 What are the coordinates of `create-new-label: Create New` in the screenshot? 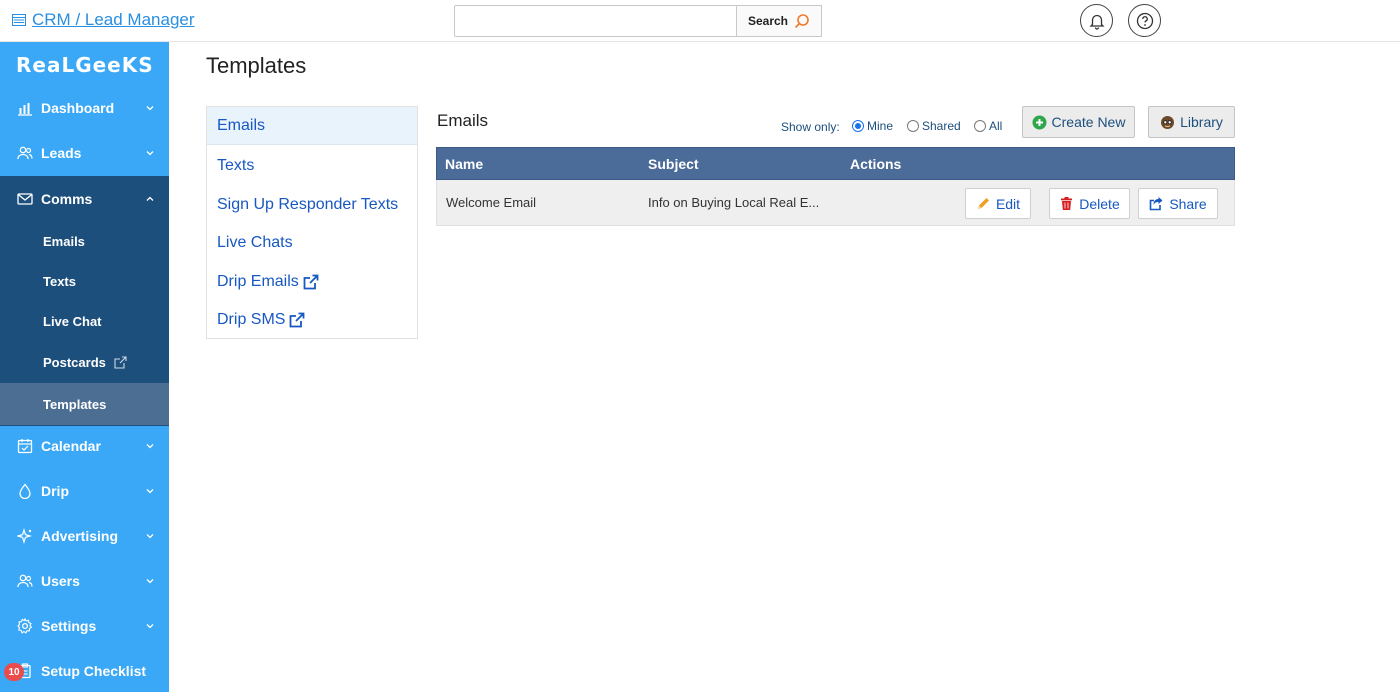 It's located at (1088, 122).